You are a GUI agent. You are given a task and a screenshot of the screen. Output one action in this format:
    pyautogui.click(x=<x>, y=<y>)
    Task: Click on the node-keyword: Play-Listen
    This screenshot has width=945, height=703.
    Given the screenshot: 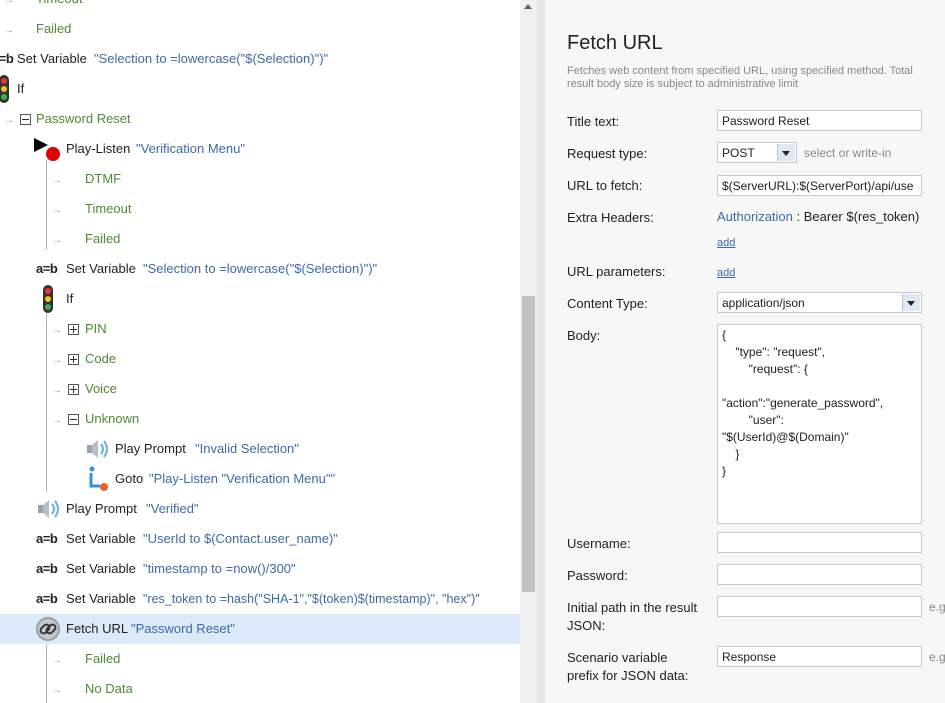 What is the action you would take?
    pyautogui.click(x=98, y=148)
    